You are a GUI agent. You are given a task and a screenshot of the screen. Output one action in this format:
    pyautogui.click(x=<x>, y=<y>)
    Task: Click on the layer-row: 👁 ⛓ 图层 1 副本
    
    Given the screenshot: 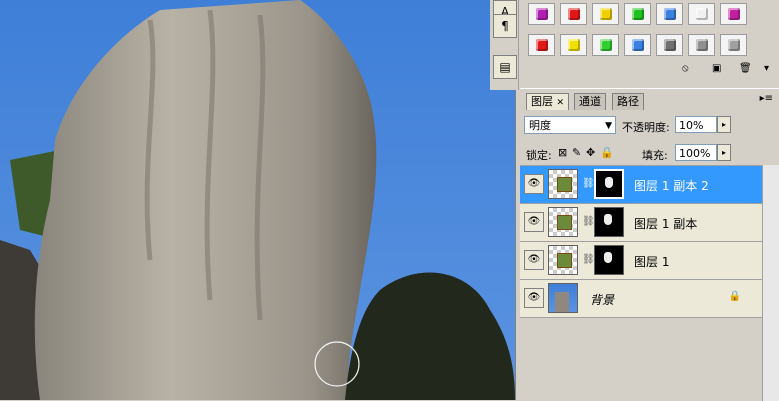 What is the action you would take?
    pyautogui.click(x=649, y=222)
    